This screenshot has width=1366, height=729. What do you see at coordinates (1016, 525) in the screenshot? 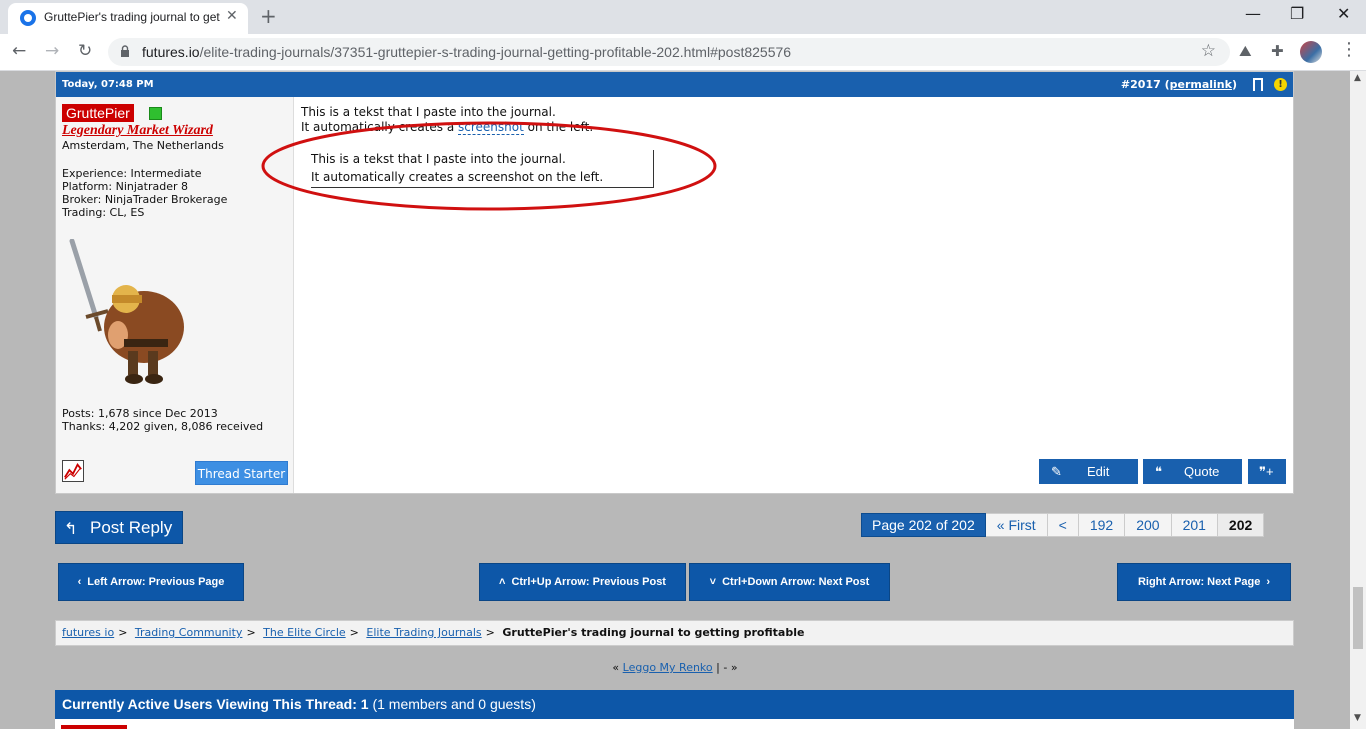
I see `page-first-link: « First` at bounding box center [1016, 525].